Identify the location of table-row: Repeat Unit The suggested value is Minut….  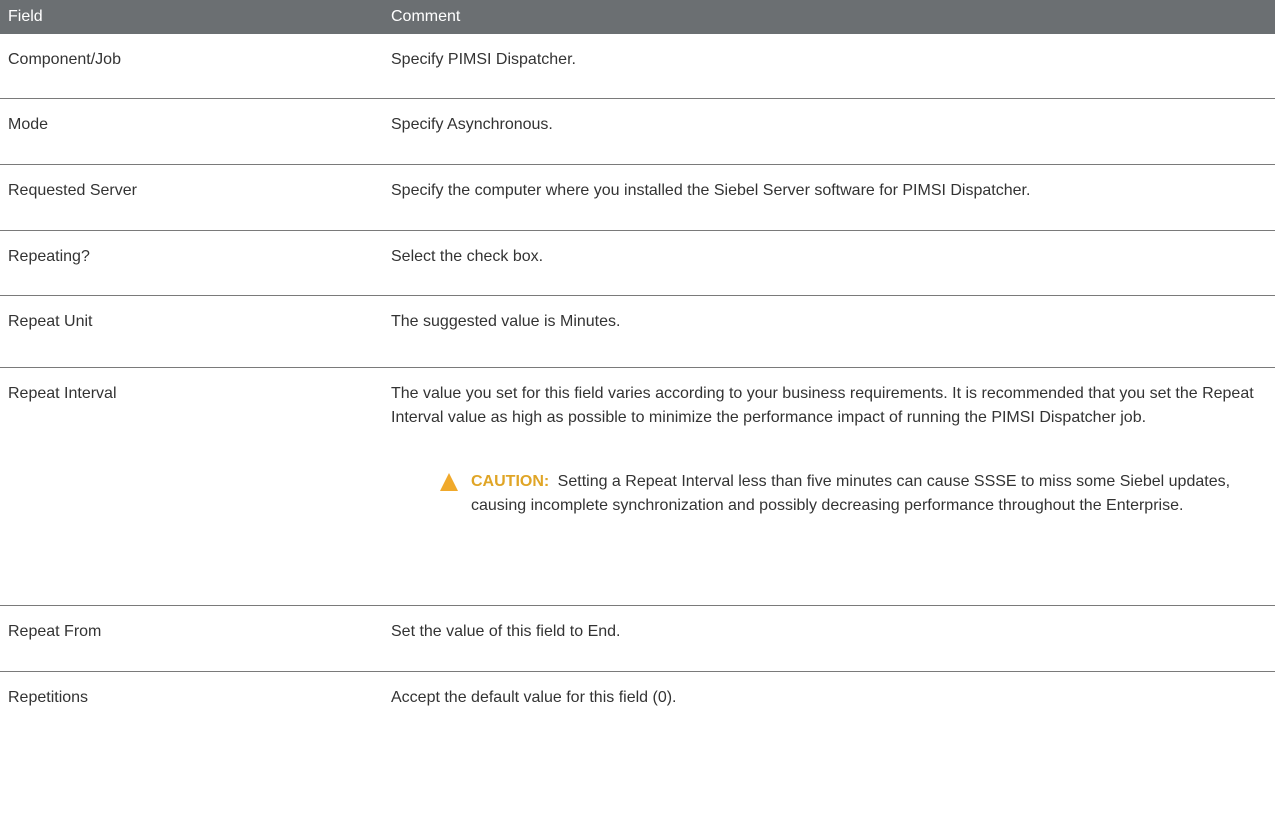
(637, 331).